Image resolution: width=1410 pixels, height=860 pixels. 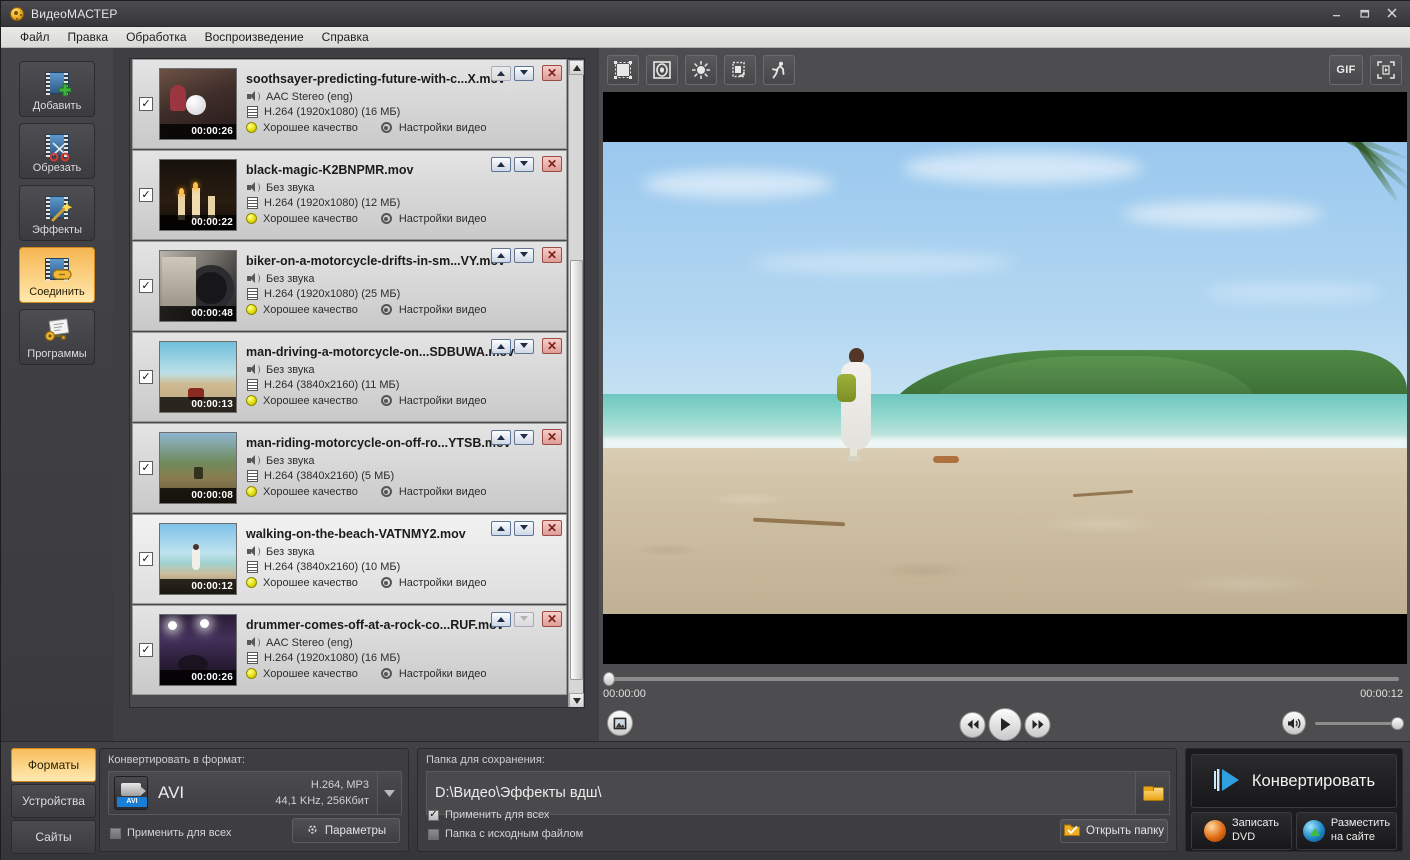 What do you see at coordinates (1241, 831) in the screenshot?
I see `burn-dvd-button: Записать DVD` at bounding box center [1241, 831].